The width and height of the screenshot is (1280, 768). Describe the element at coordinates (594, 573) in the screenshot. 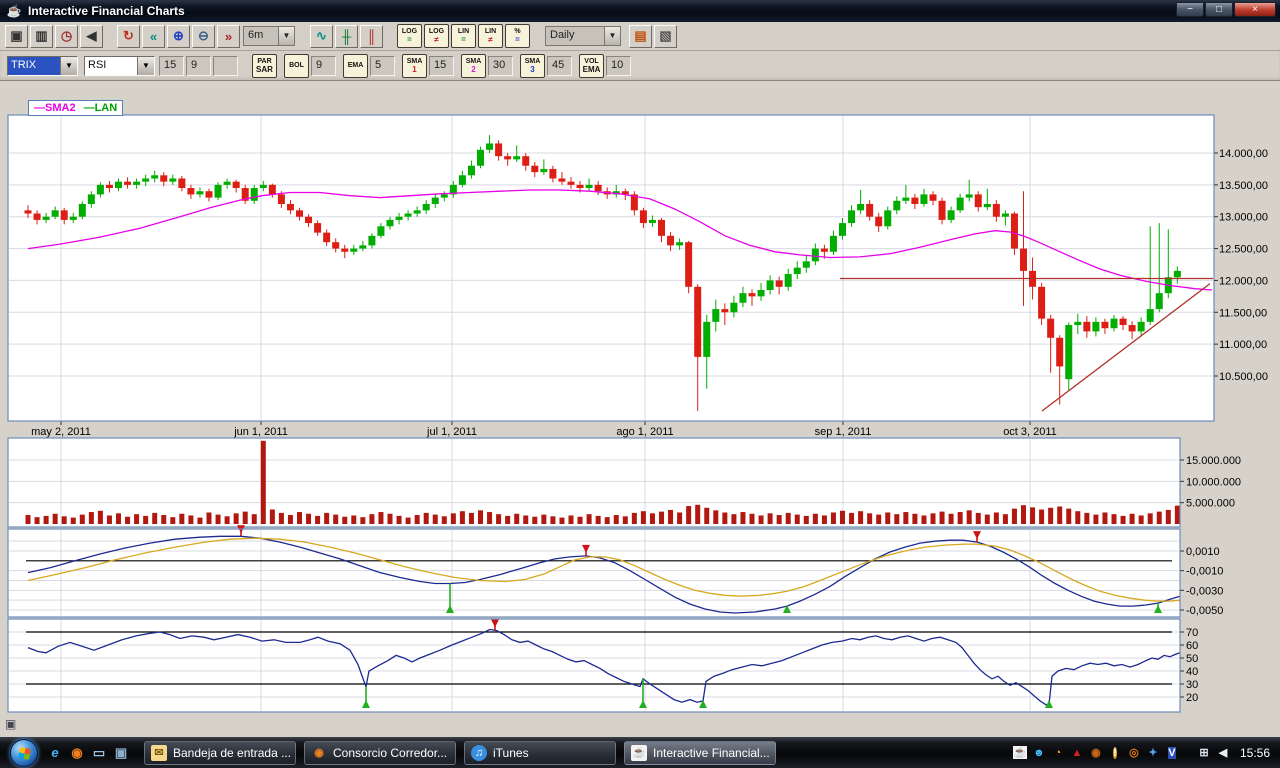

I see `trix-panel` at that location.